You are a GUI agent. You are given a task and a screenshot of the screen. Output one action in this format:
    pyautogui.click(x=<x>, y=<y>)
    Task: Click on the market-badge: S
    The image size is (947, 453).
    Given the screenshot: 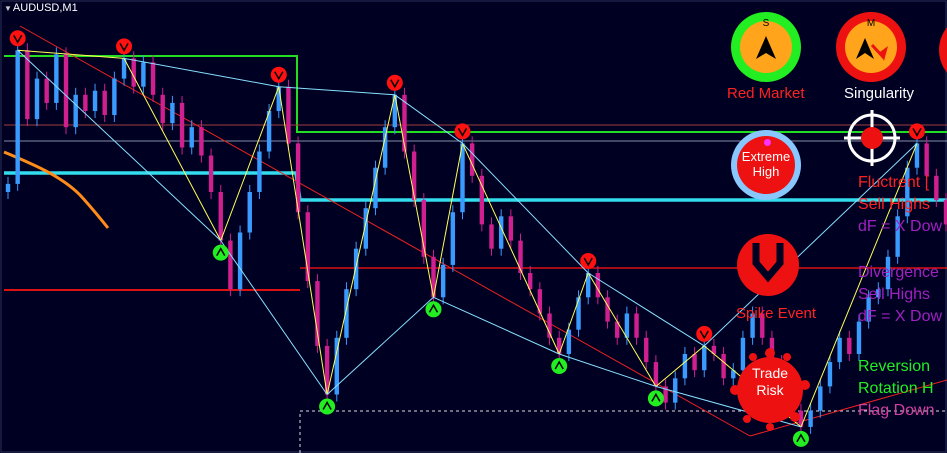 What is the action you would take?
    pyautogui.click(x=766, y=47)
    